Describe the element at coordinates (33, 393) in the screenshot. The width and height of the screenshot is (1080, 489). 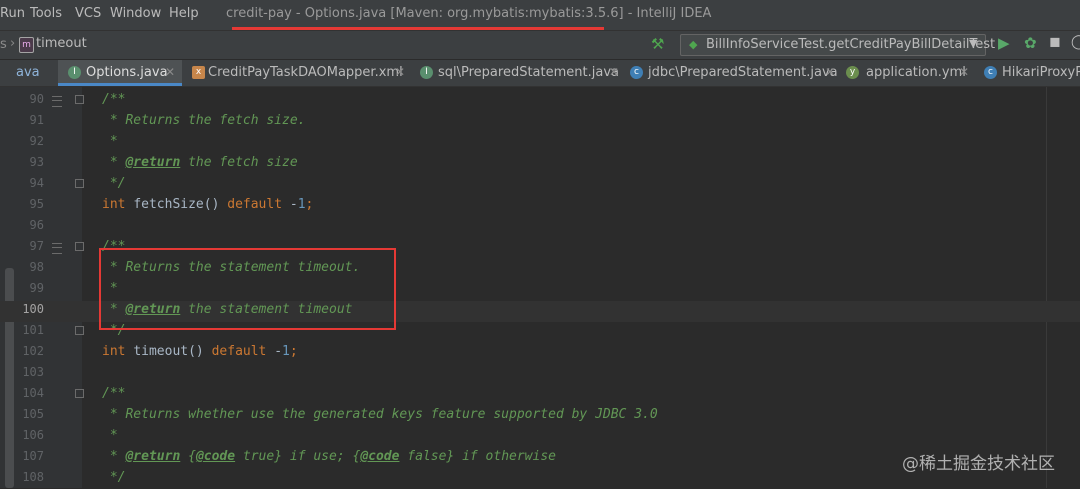
I see `line-number: 104` at that location.